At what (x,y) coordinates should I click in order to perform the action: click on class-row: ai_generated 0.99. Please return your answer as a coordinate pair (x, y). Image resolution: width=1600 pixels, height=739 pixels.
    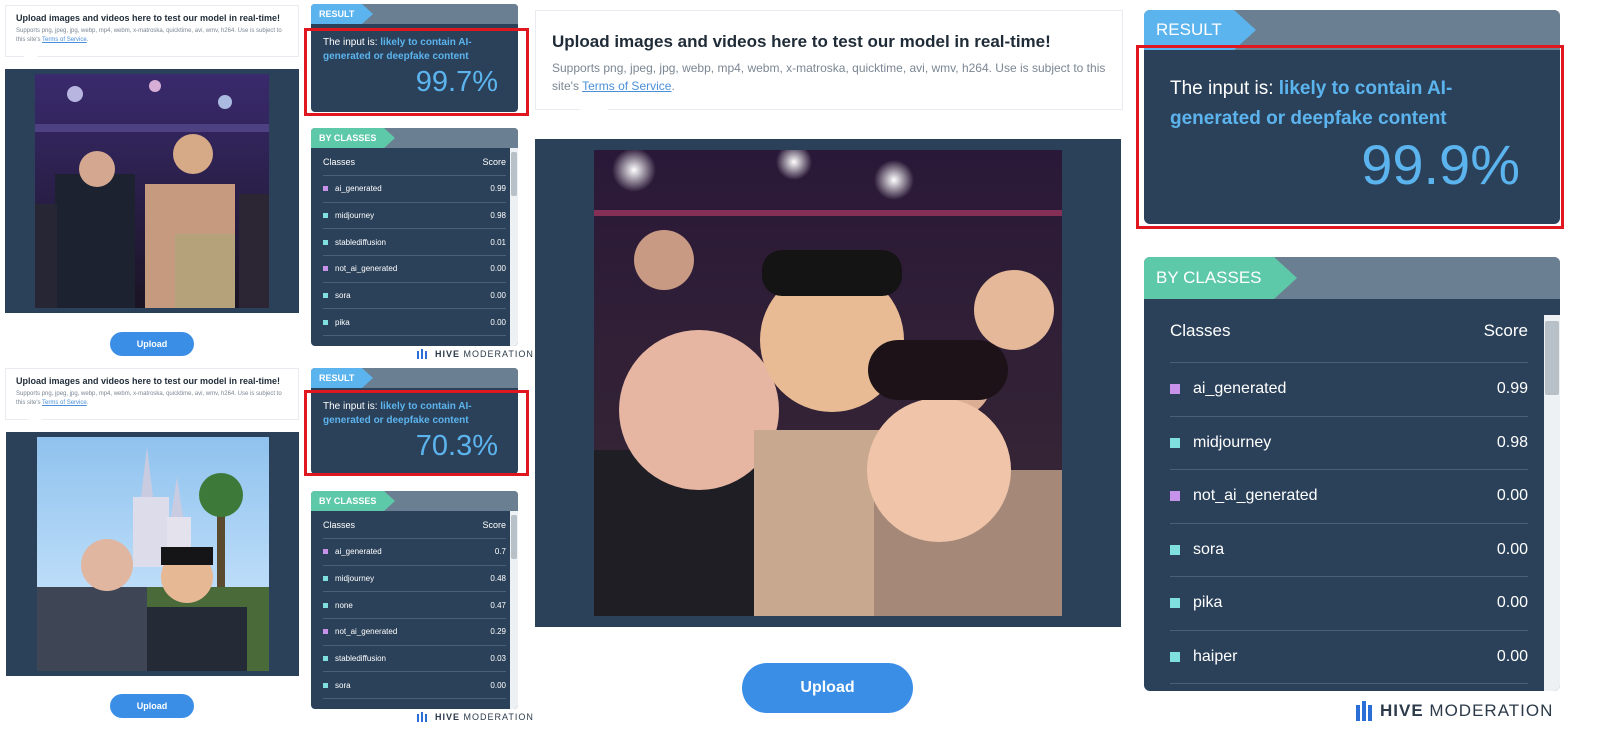
    Looking at the image, I should click on (1349, 390).